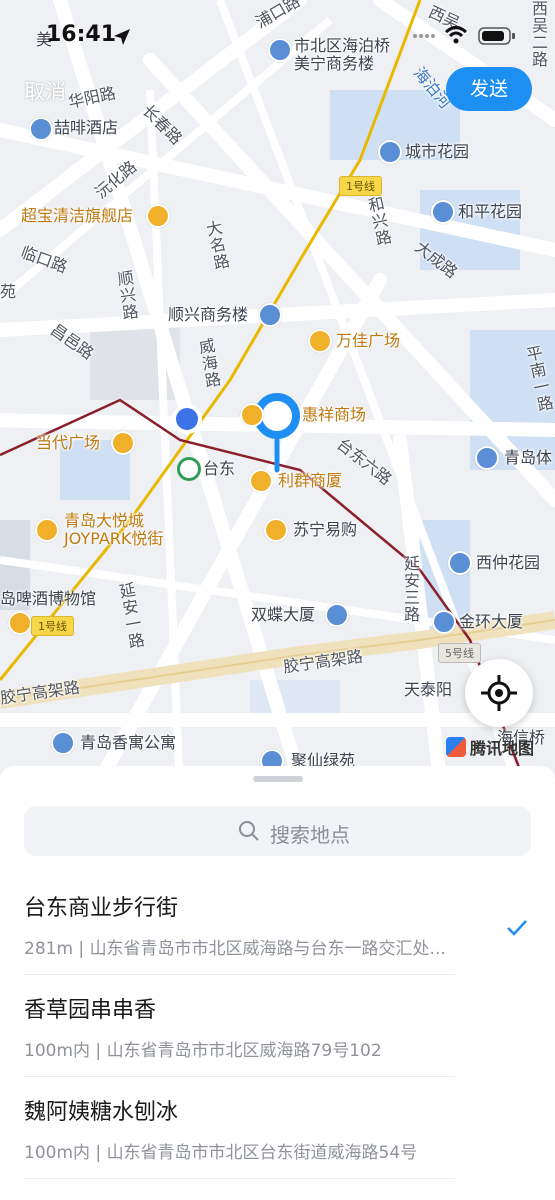 This screenshot has height=1200, width=555. What do you see at coordinates (496, 36) in the screenshot?
I see `battery-icon` at bounding box center [496, 36].